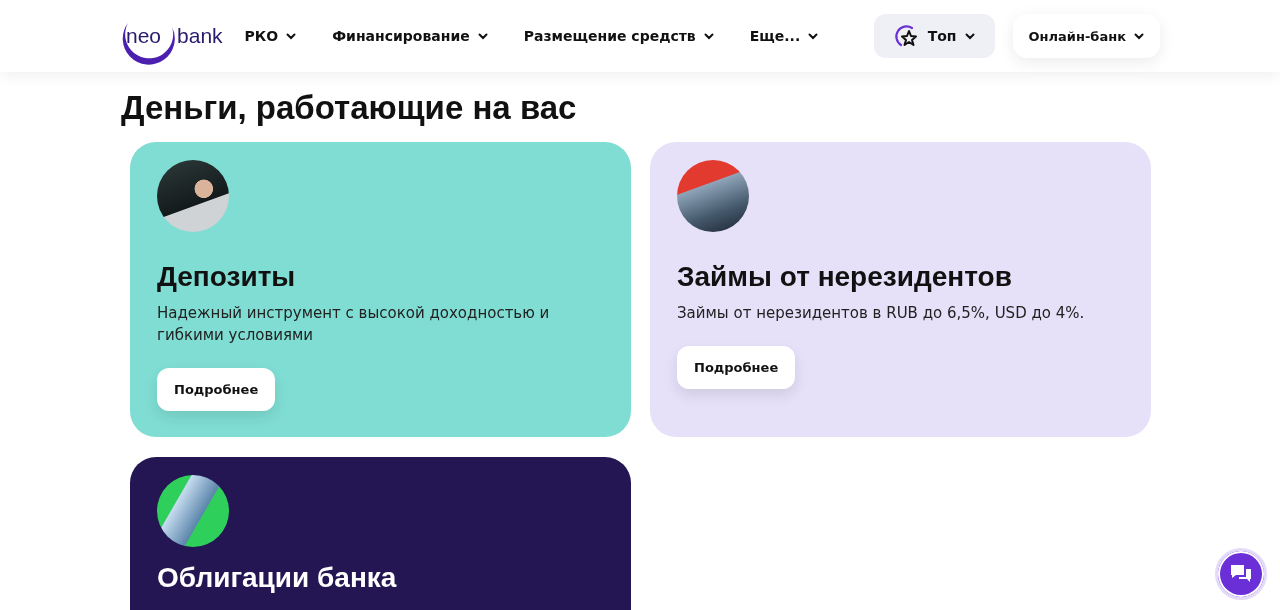 This screenshot has height=610, width=1280. What do you see at coordinates (227, 277) in the screenshot?
I see `card-title: Депозиты` at bounding box center [227, 277].